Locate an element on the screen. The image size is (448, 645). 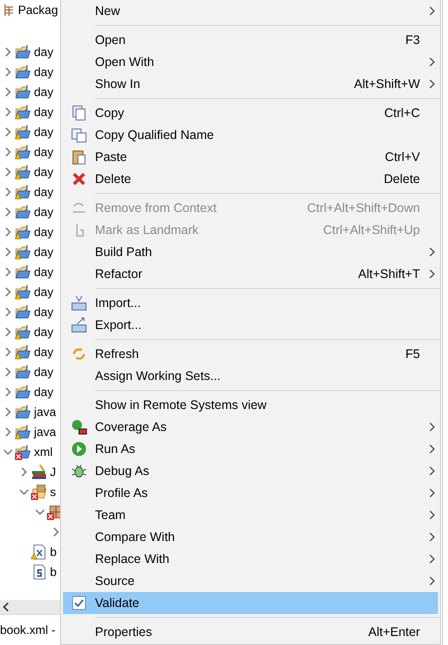
bug-icon is located at coordinates (79, 471).